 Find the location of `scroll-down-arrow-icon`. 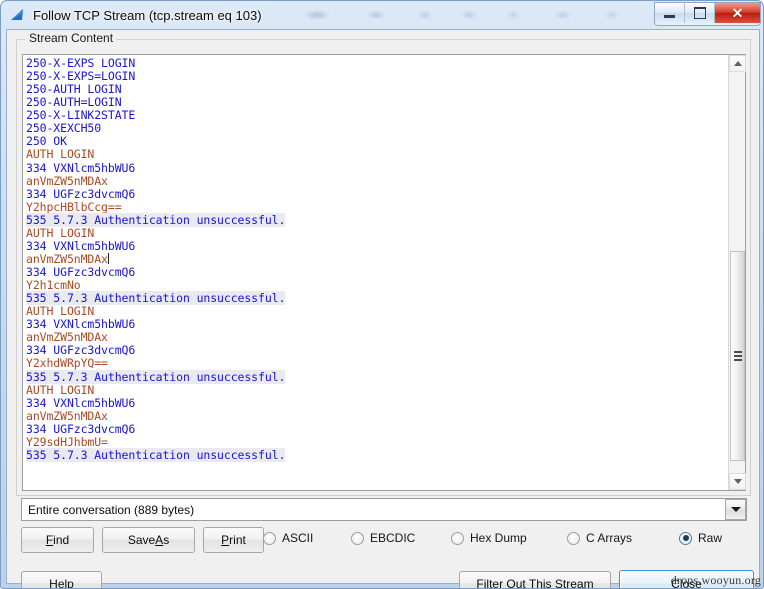

scroll-down-arrow-icon is located at coordinates (737, 481).